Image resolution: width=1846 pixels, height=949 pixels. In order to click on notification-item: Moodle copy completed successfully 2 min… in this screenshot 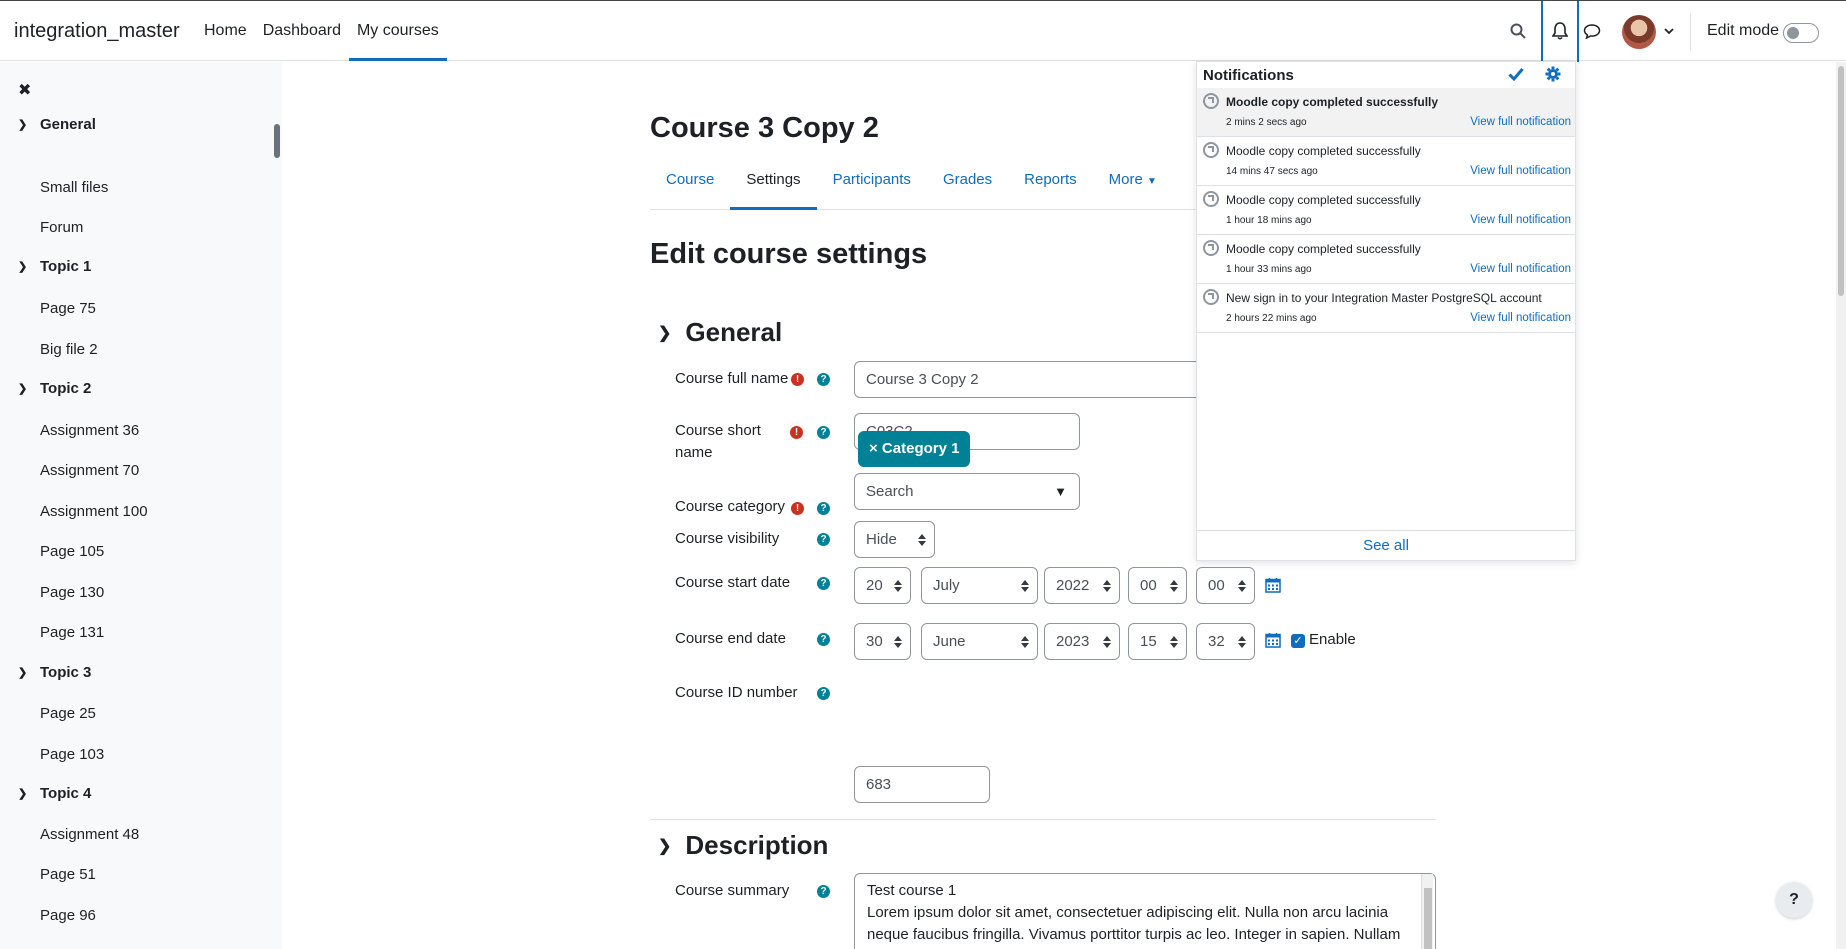, I will do `click(1386, 112)`.